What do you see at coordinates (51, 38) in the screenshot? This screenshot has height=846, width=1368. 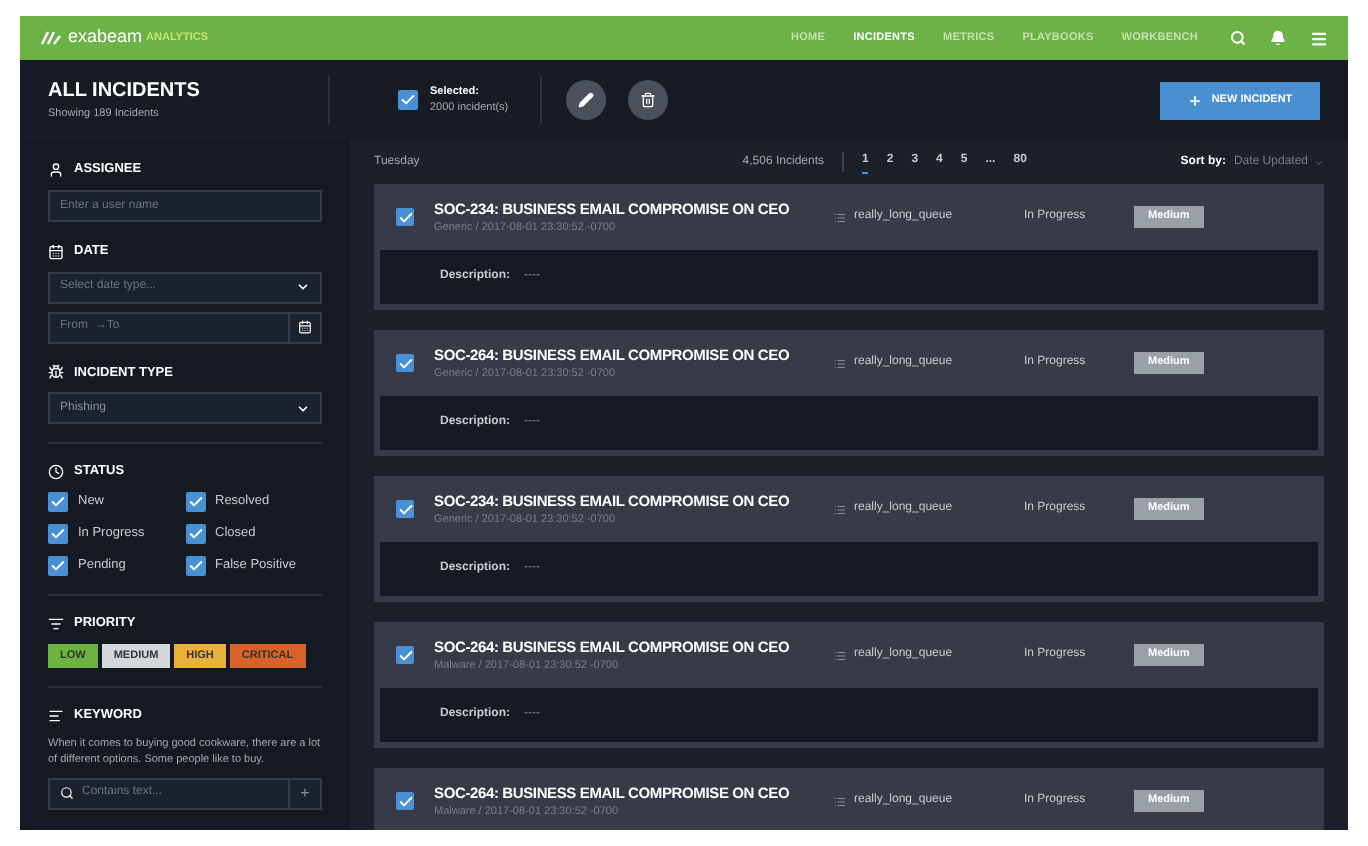 I see `logo-icon` at bounding box center [51, 38].